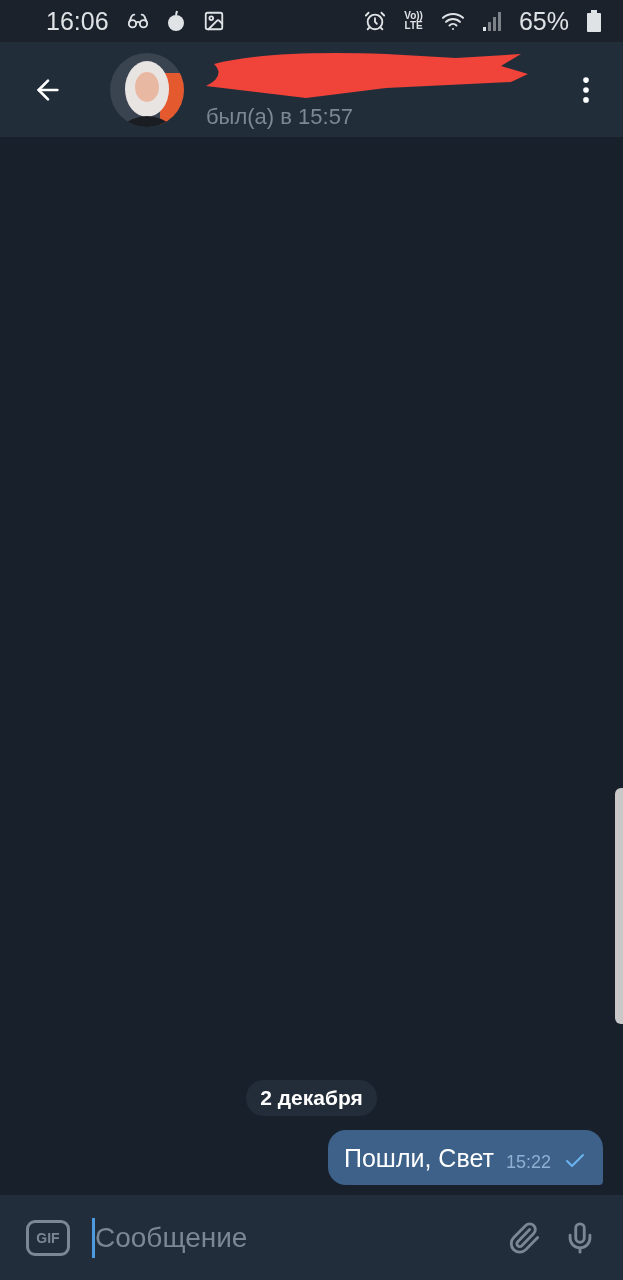 The height and width of the screenshot is (1280, 623). I want to click on last-seen-status: был(а) в 15:57, so click(280, 116).